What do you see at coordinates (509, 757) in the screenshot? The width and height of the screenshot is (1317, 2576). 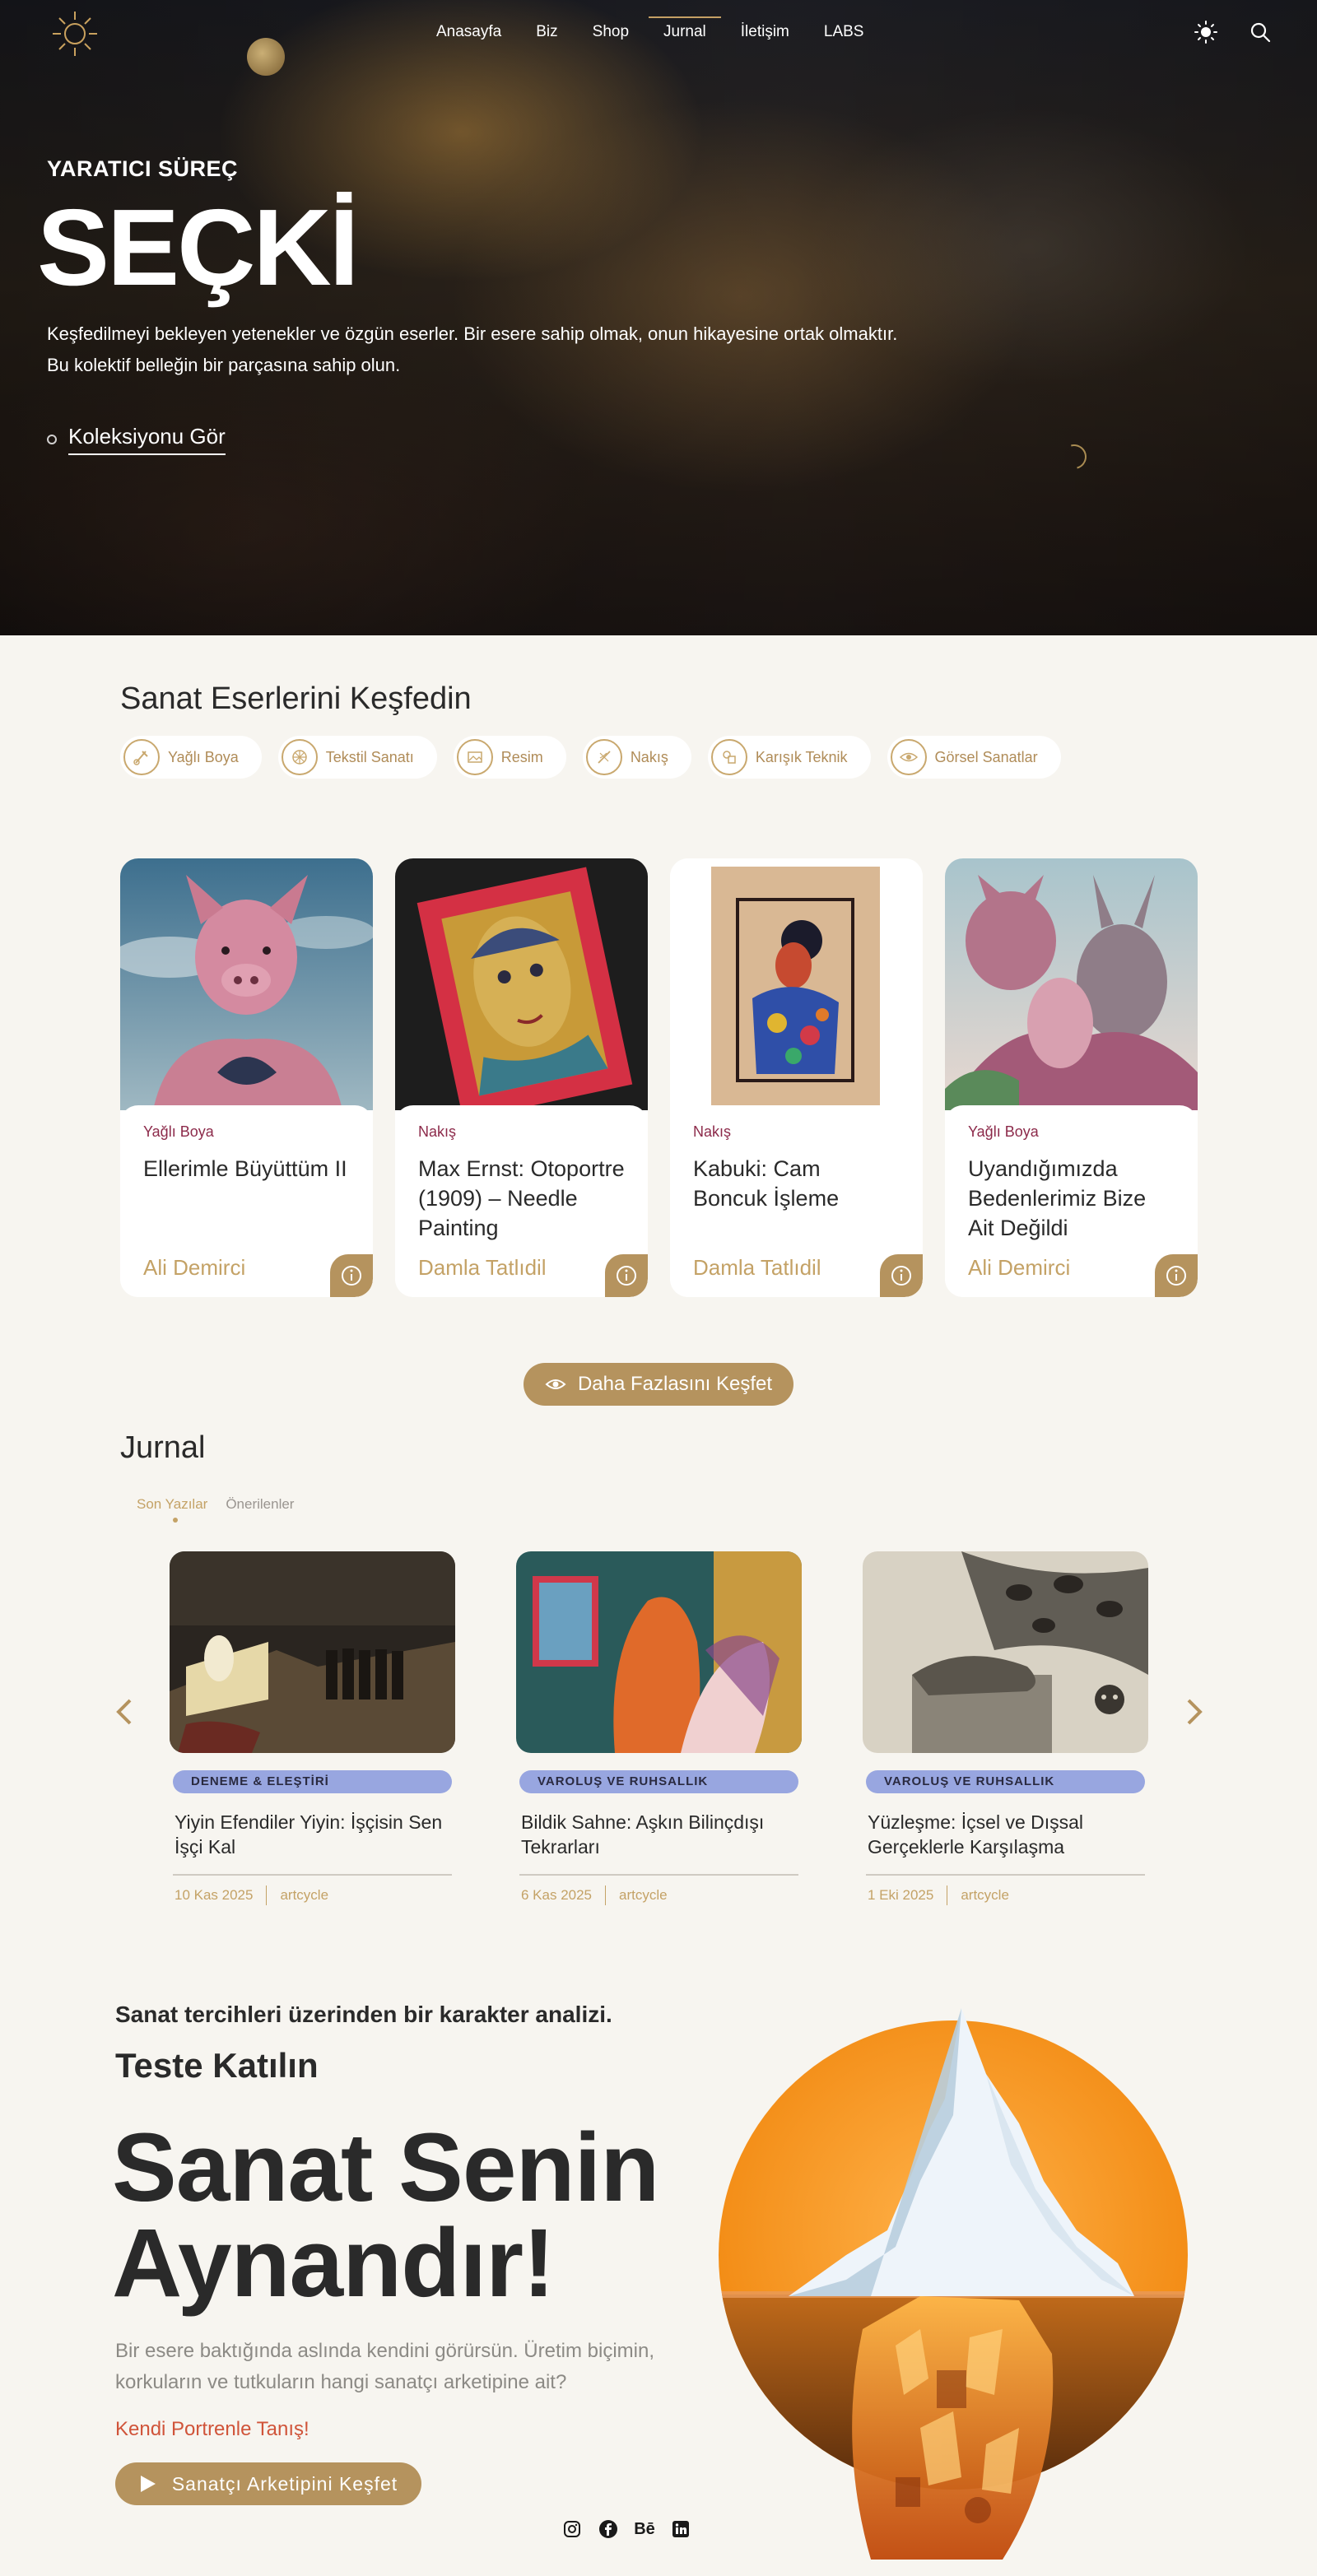 I see `category-chip-resim: Resim` at bounding box center [509, 757].